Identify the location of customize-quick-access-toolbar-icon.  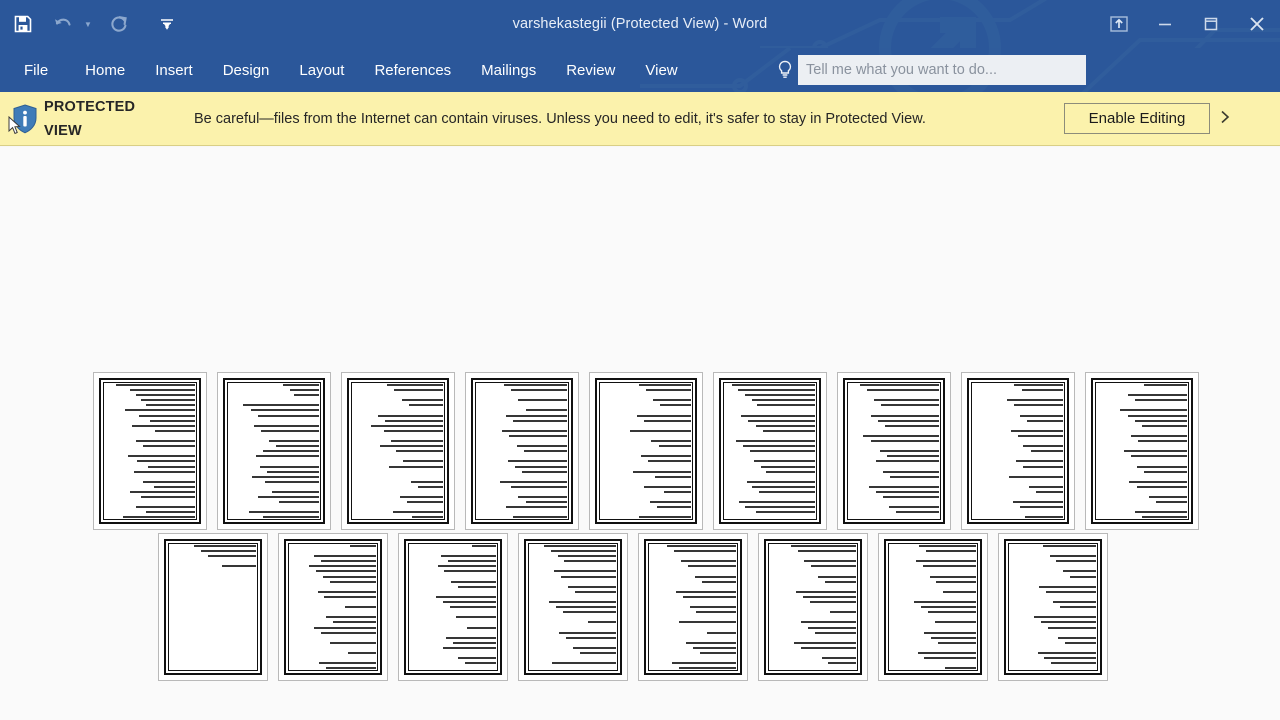
(167, 24).